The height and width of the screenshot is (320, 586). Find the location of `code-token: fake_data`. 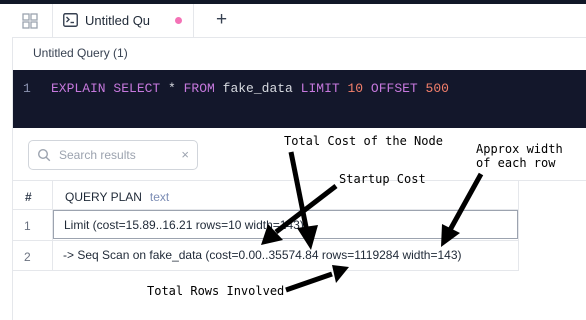

code-token: fake_data is located at coordinates (257, 88).